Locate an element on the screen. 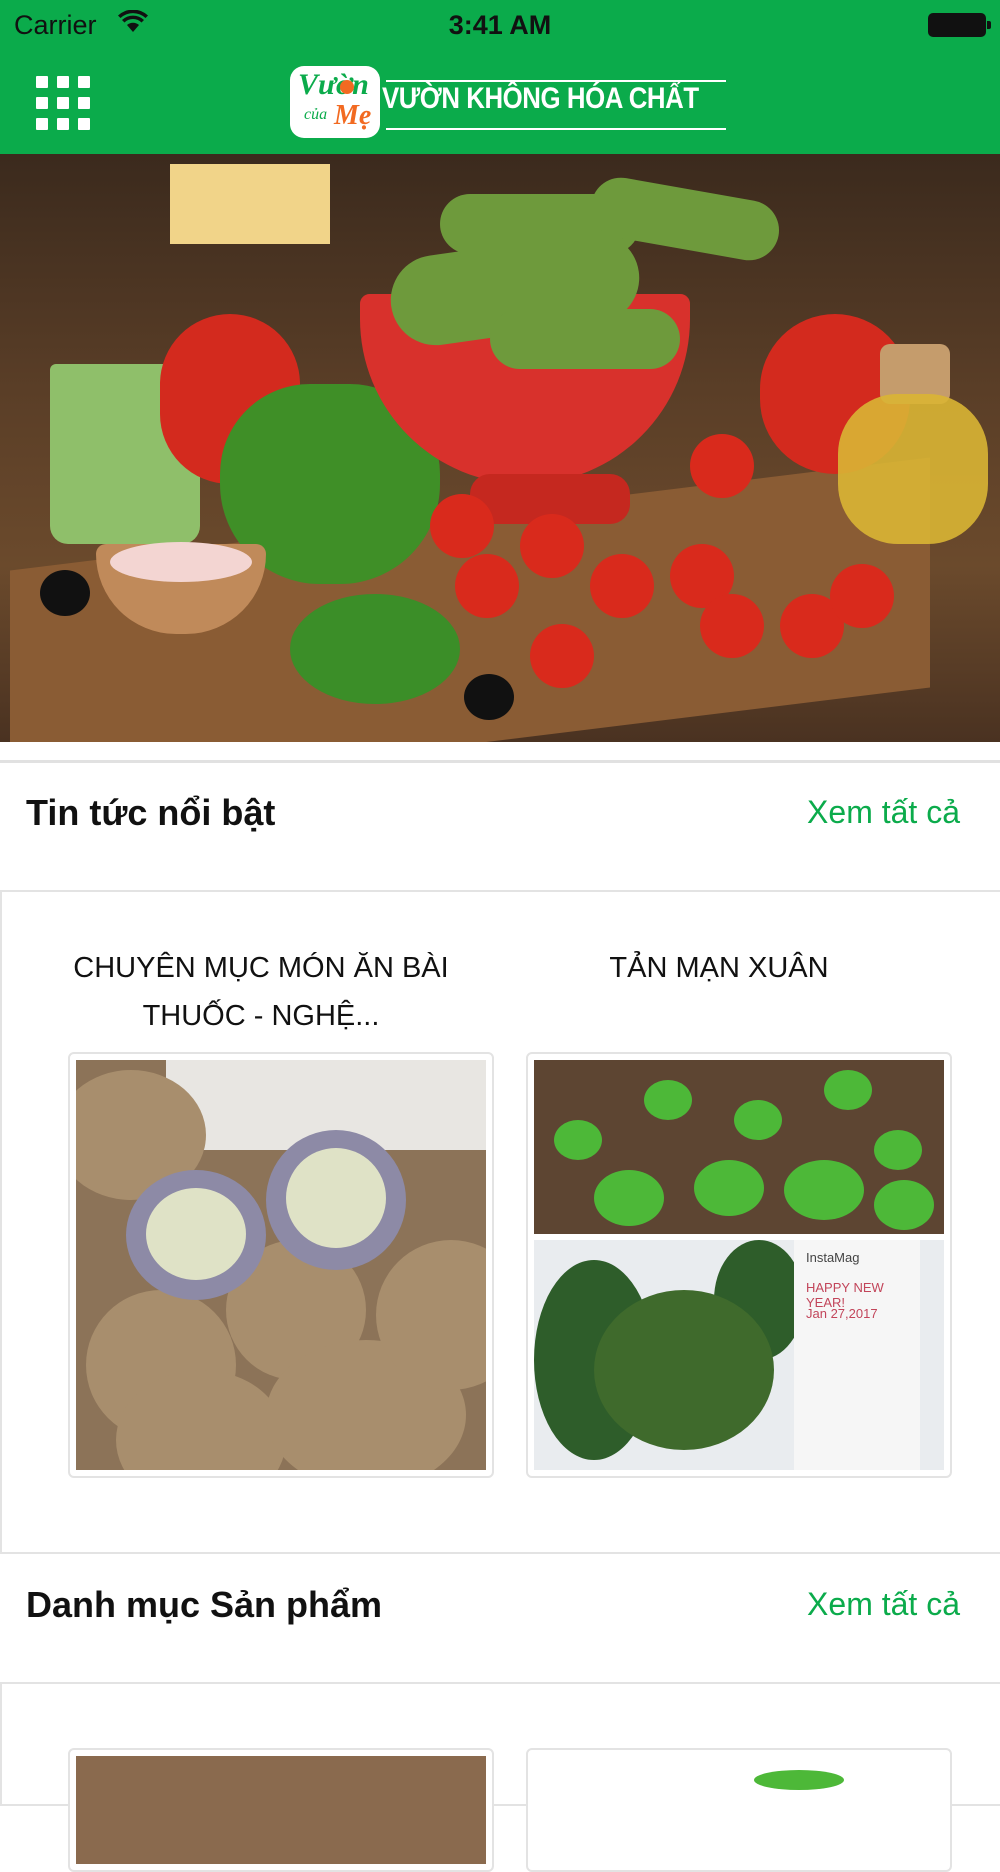 The width and height of the screenshot is (1000, 1872). app-logo: Vườn của Mẹ VƯỜN KHÔNG HÓA CHẤT is located at coordinates (506, 102).